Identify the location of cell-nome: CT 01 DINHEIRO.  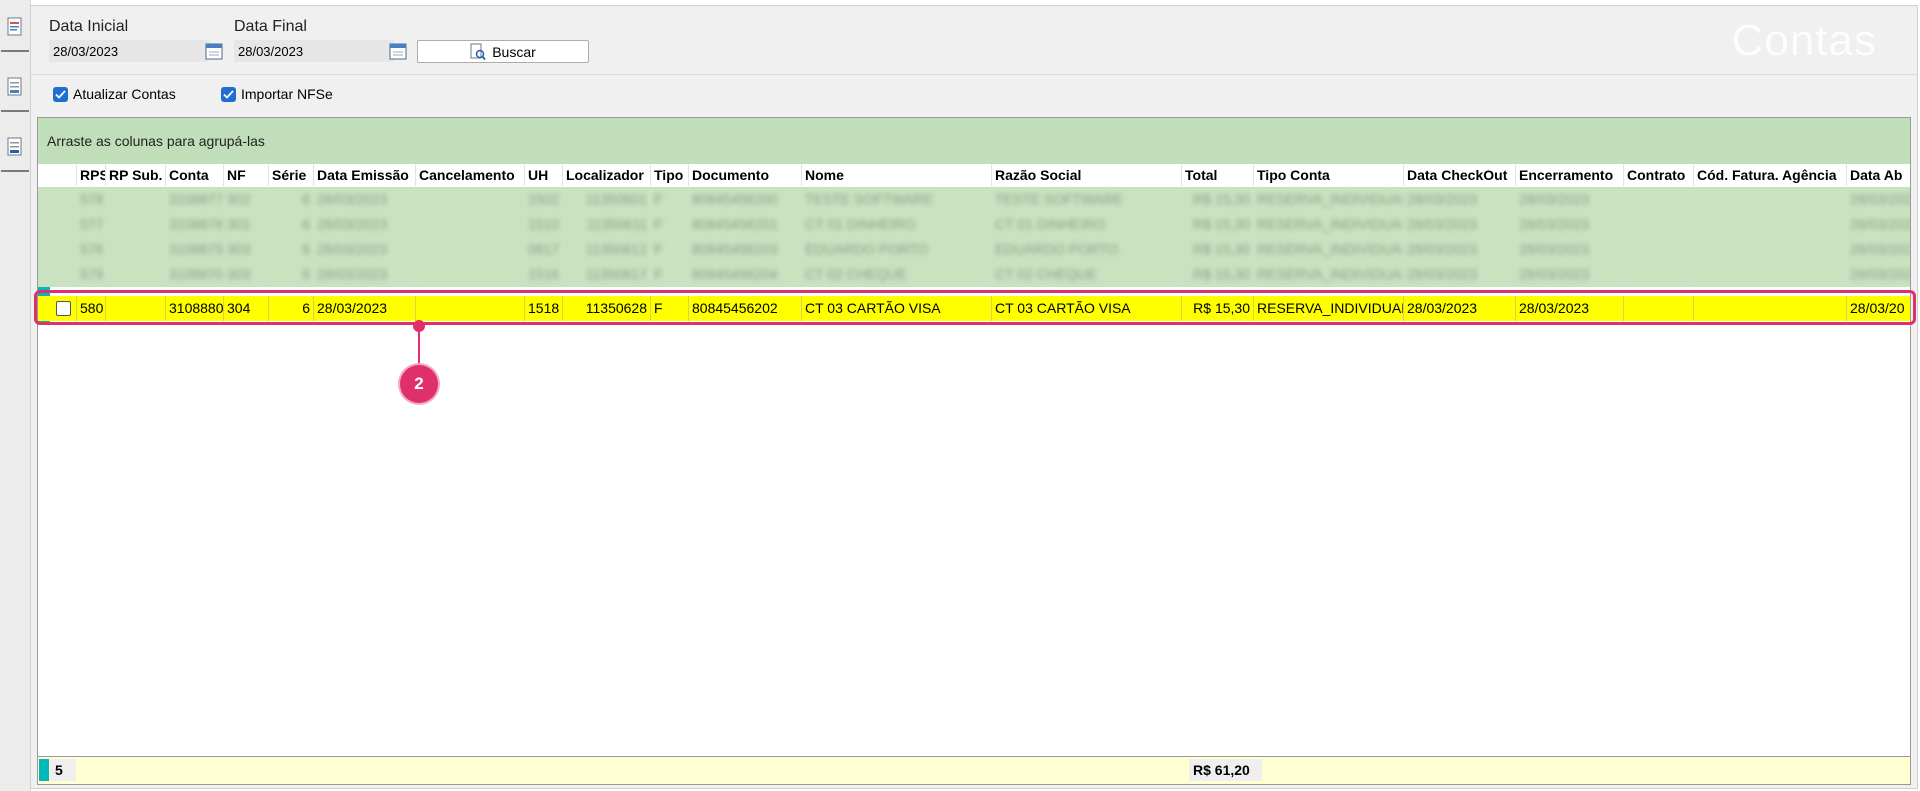
(896, 224).